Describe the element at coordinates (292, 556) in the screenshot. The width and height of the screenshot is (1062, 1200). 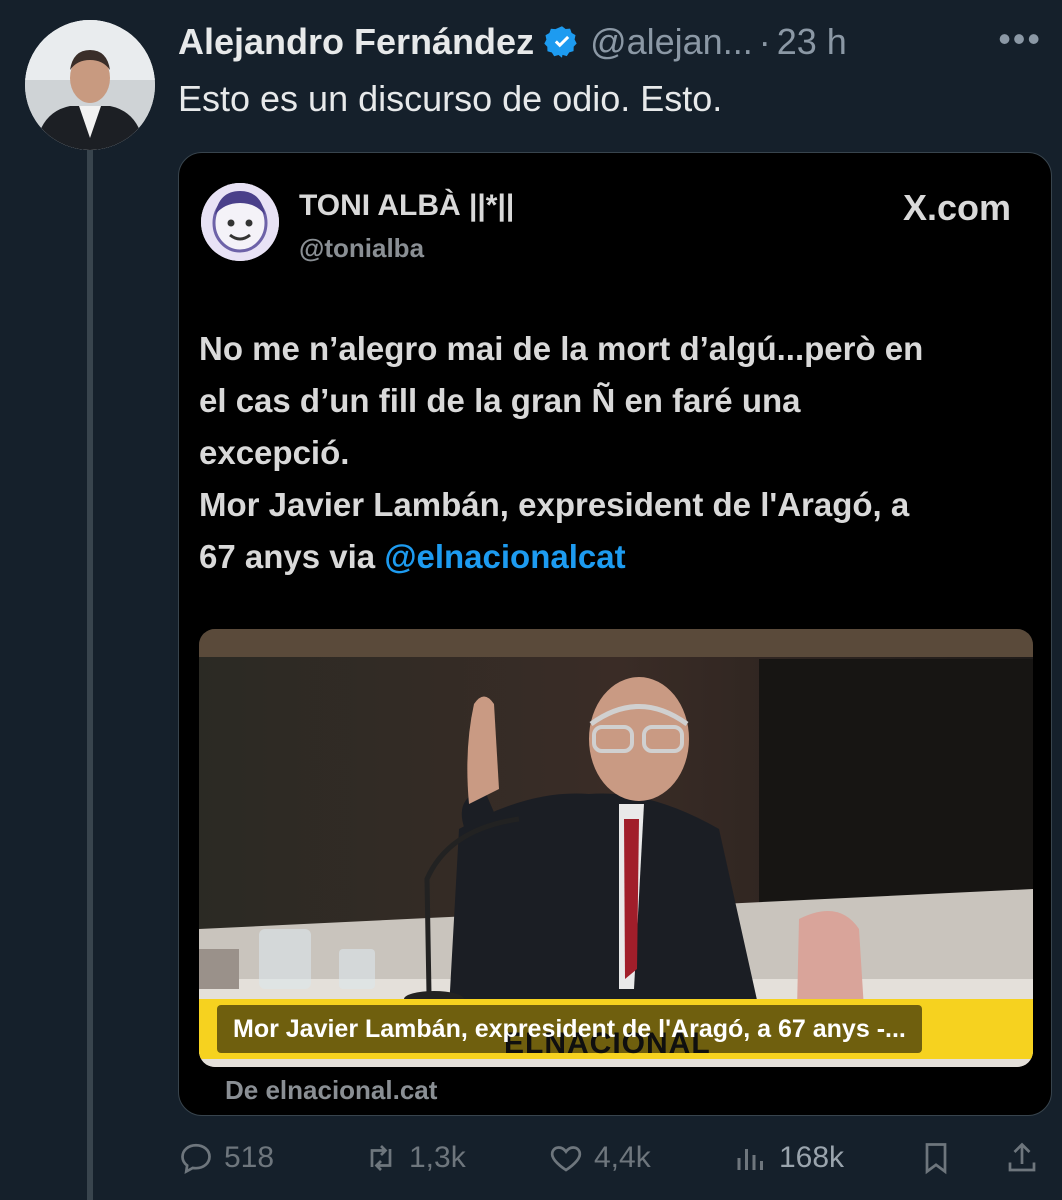
I see `quoted-text-prefix: 67 anys via` at that location.